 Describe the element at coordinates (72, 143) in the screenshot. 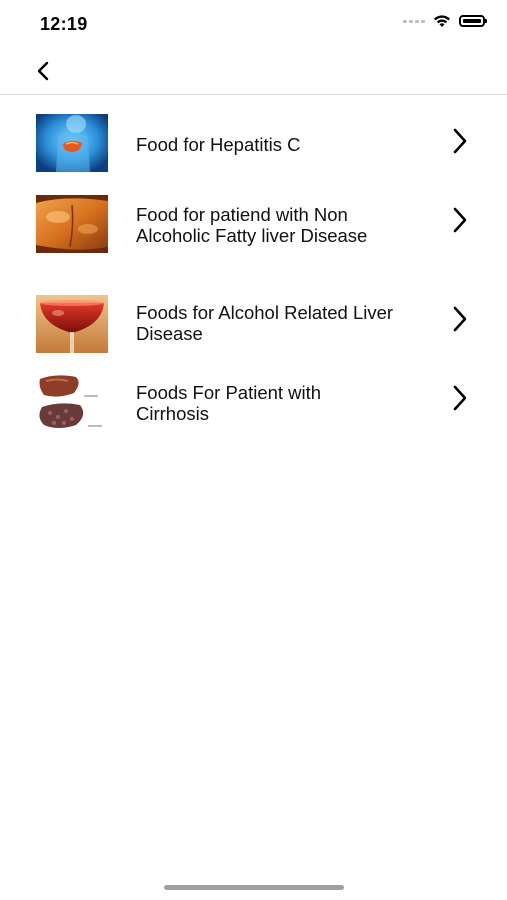

I see `liver-anatomy-image` at that location.